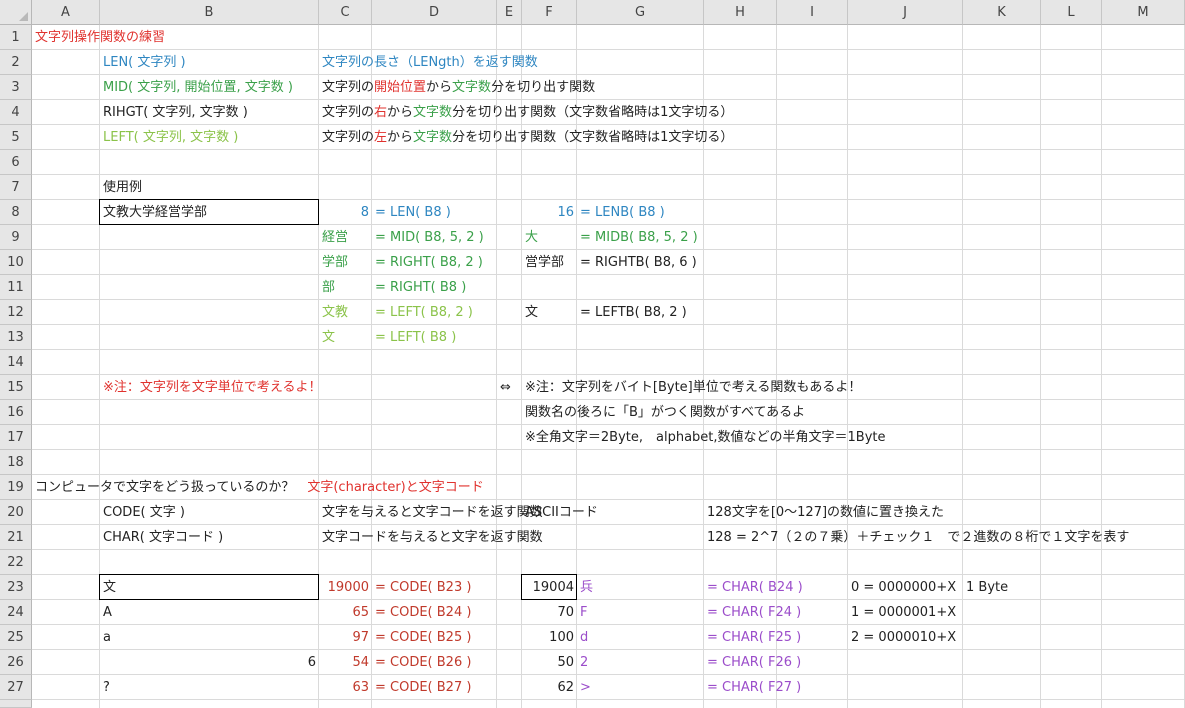 This screenshot has height=708, width=1185. Describe the element at coordinates (527, 112) in the screenshot. I see `cell-c4: 文字列の右から文字数分を切り出す関数（文字数省略時は1文字切る）` at that location.